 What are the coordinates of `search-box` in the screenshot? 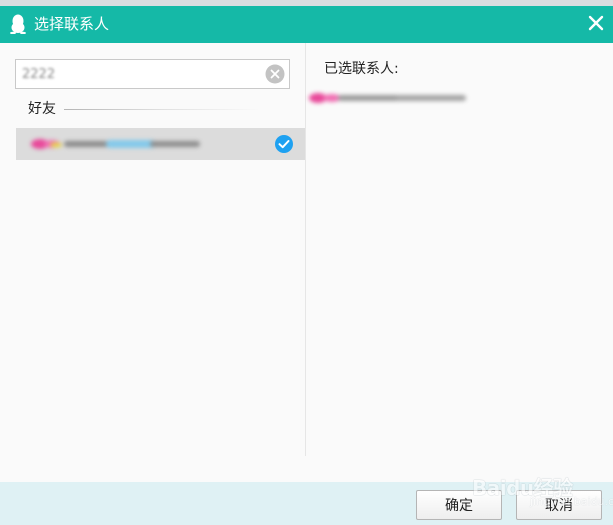 It's located at (152, 74).